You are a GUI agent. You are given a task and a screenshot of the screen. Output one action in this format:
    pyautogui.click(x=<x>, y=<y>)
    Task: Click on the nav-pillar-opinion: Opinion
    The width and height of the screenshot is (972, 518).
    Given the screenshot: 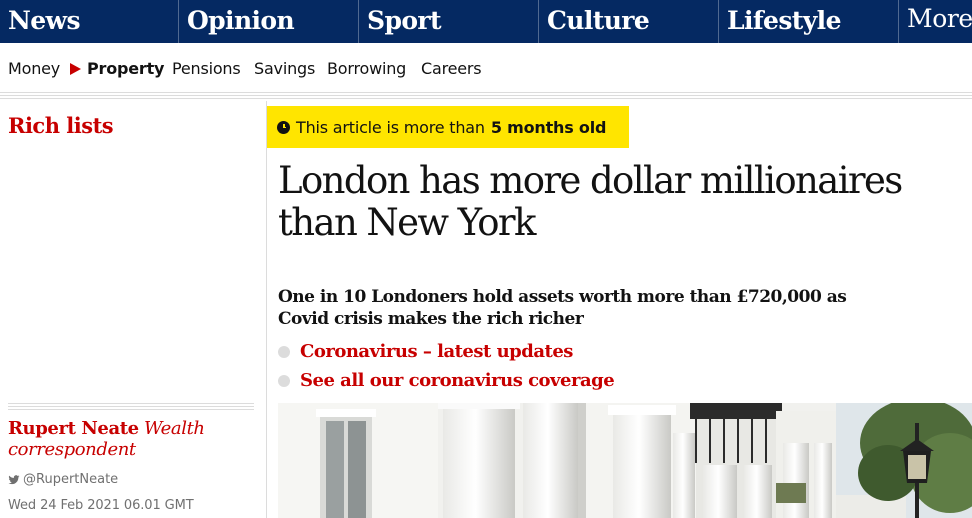 What is the action you would take?
    pyautogui.click(x=268, y=21)
    